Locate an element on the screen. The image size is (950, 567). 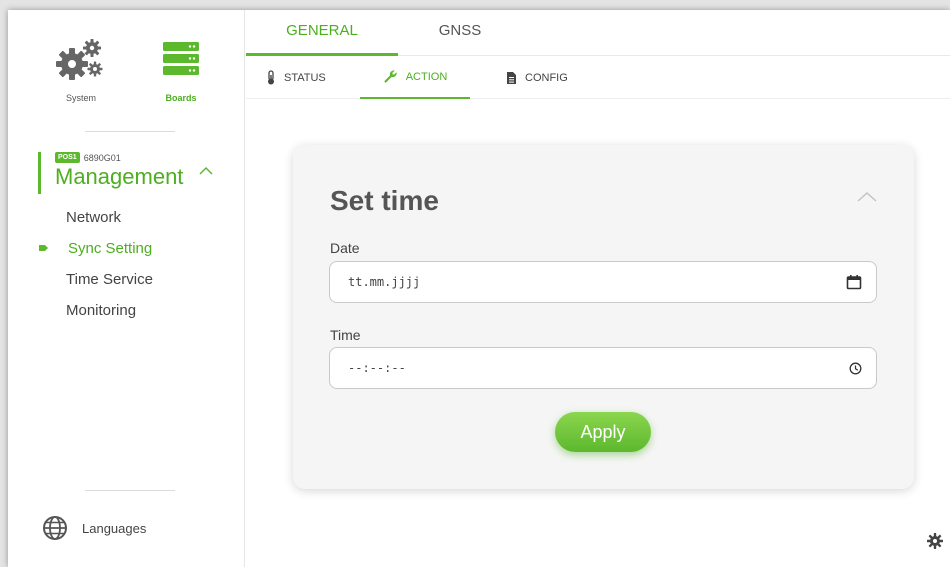
boards-button: Boards is located at coordinates (181, 70).